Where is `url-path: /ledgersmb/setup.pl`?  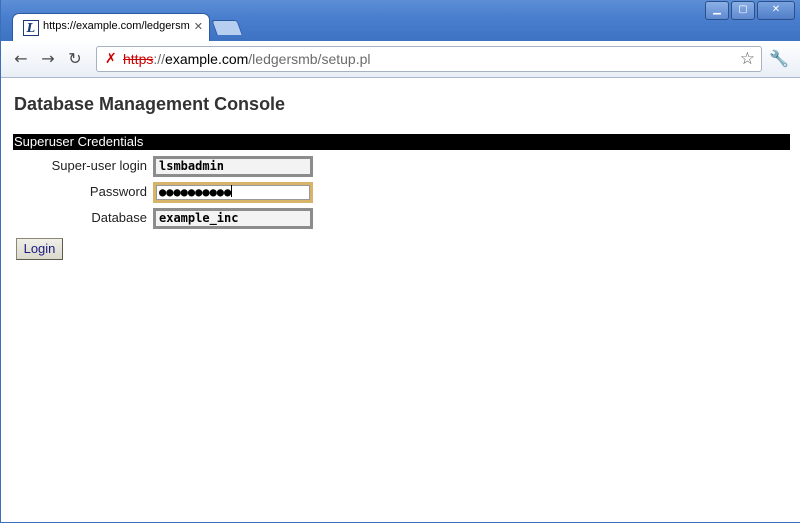
url-path: /ledgersmb/setup.pl is located at coordinates (309, 59).